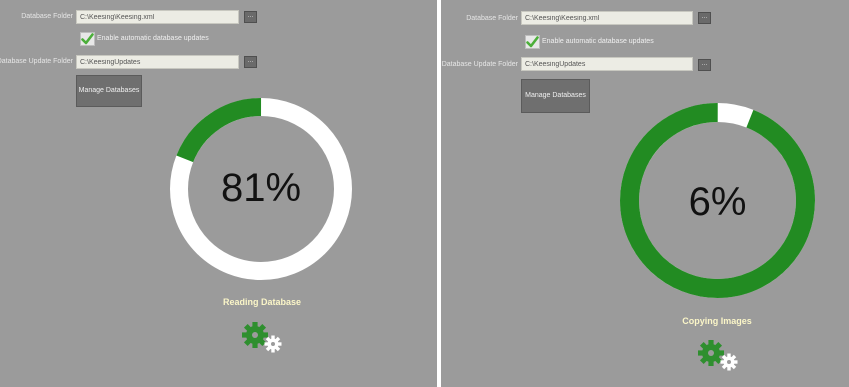 The height and width of the screenshot is (387, 849). What do you see at coordinates (261, 188) in the screenshot?
I see `progress-percent-text: 81%` at bounding box center [261, 188].